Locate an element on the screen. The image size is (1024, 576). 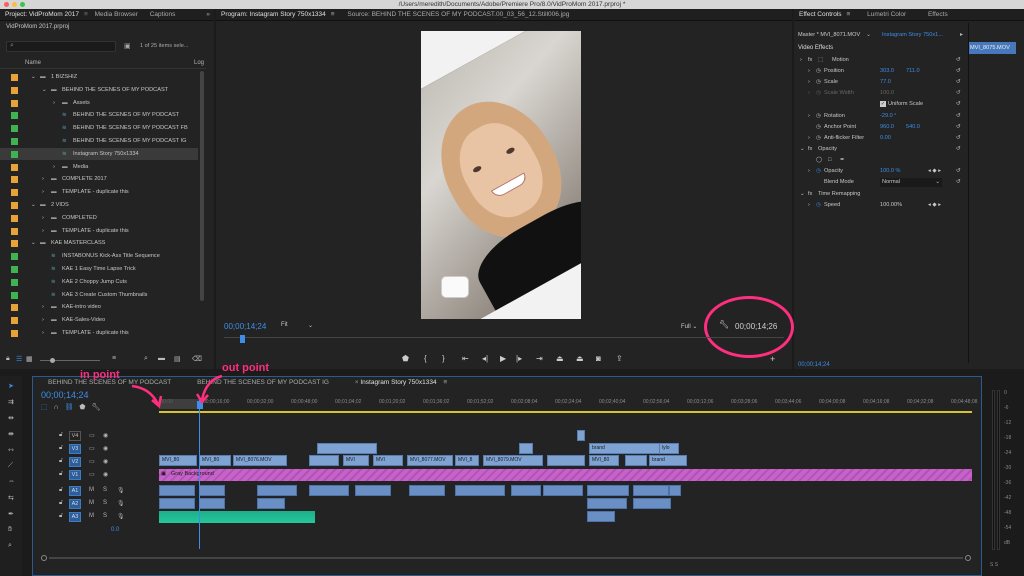
playhead-timecode: 00;00;14;24 is located at coordinates (245, 326).